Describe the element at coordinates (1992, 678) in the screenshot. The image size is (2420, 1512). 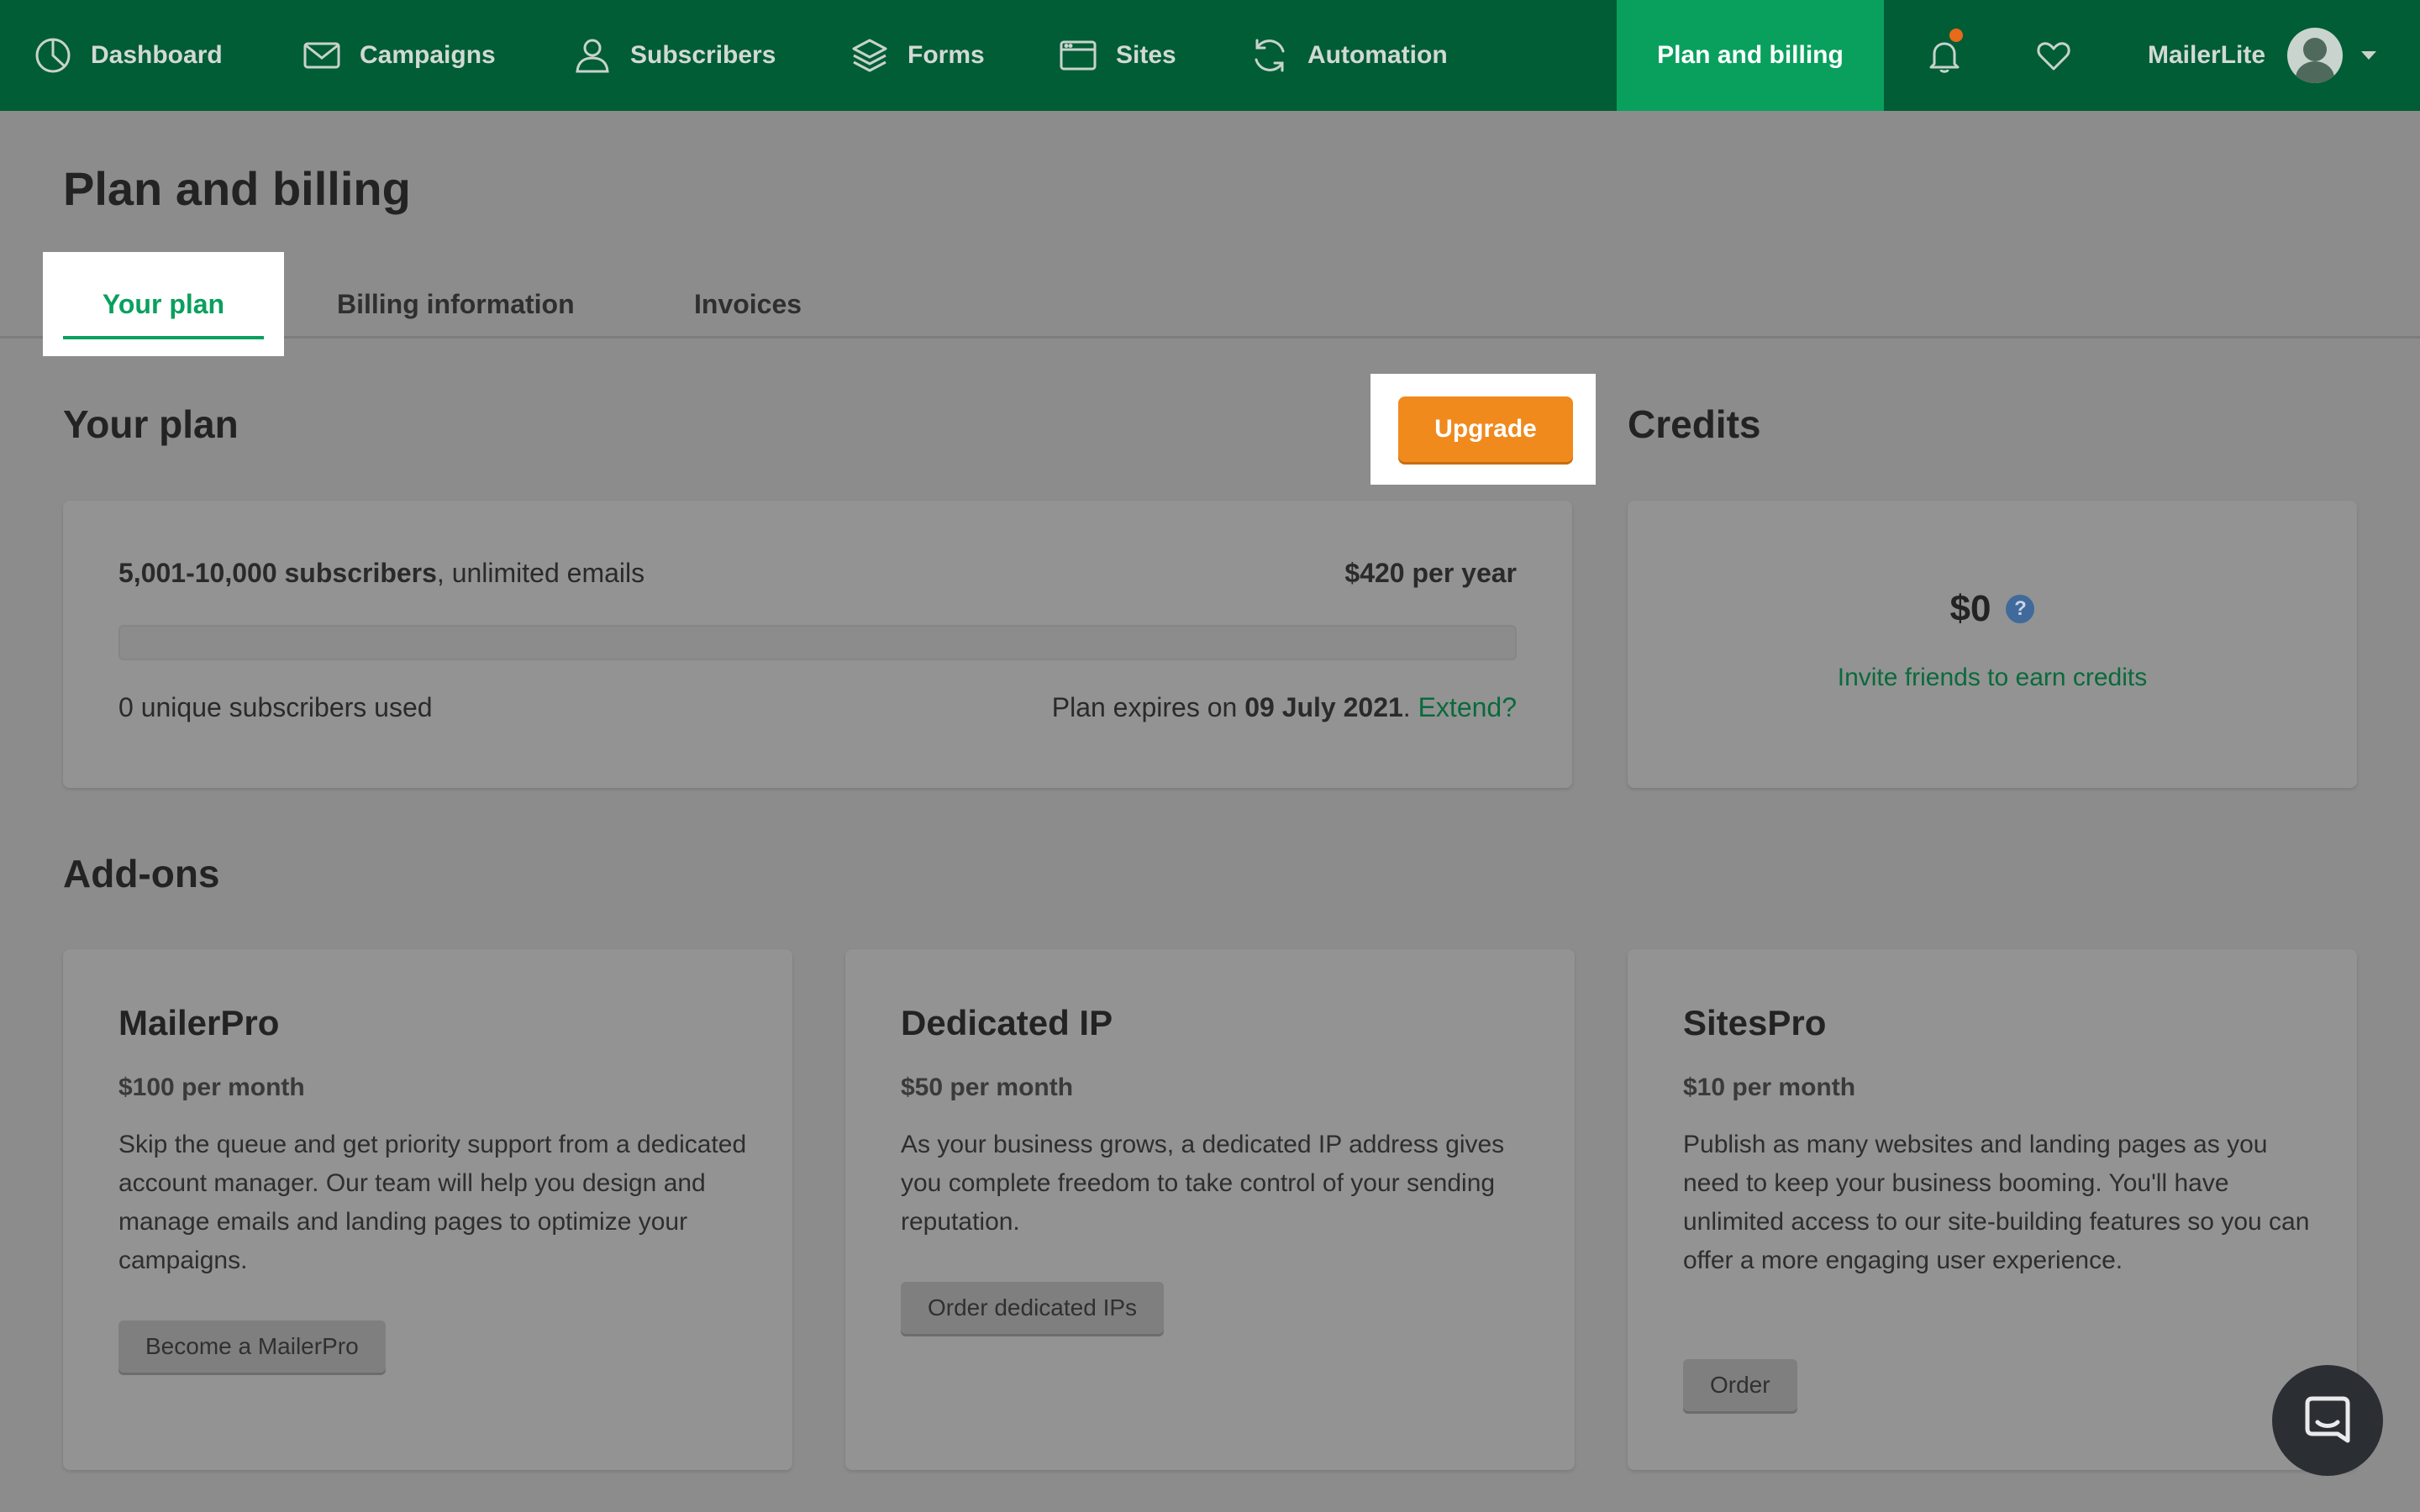
I see `invite-friends-link: Invite friends to earn credits` at that location.